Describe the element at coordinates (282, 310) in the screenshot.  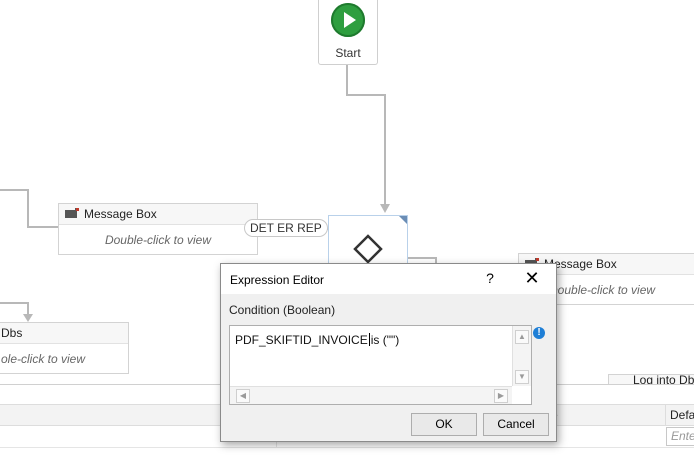
I see `condition-label: Condition (Boolean)` at that location.